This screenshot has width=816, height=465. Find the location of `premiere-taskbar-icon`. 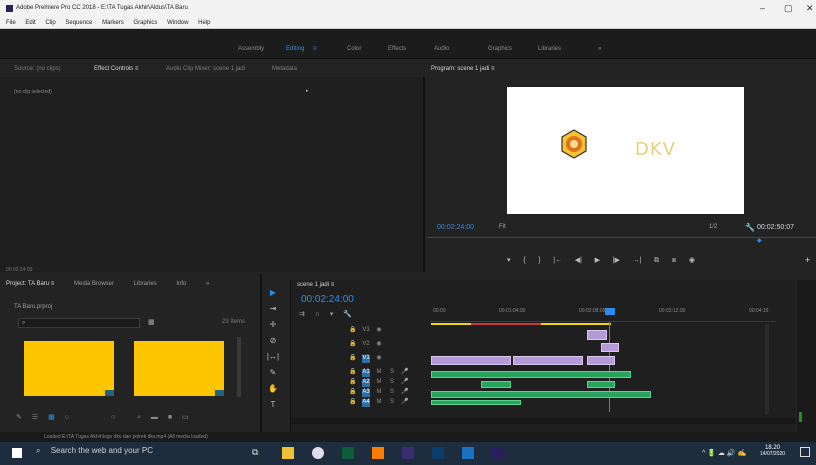

premiere-taskbar-icon is located at coordinates (498, 453).